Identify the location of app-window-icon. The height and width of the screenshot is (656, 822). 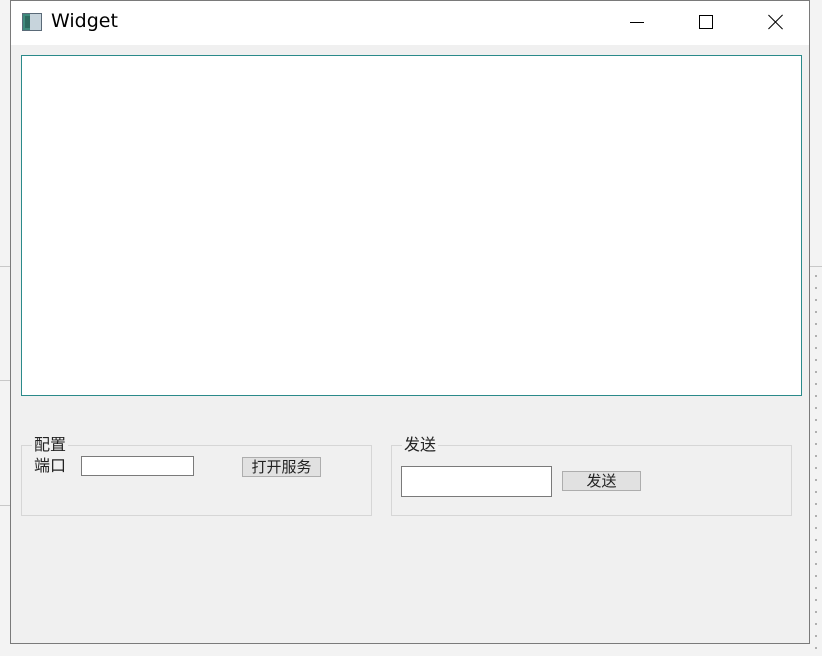
(32, 22).